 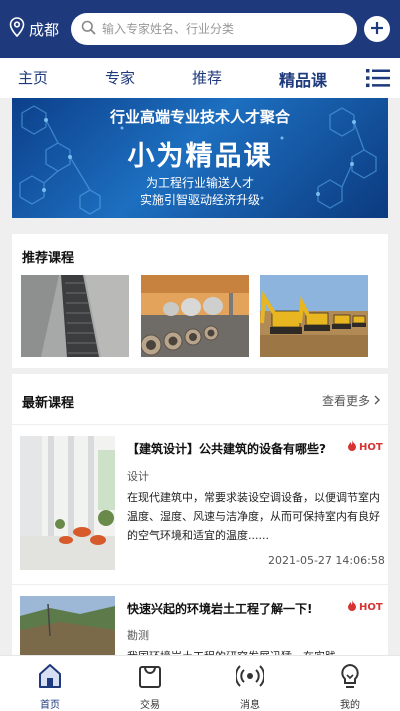 What do you see at coordinates (199, 200) in the screenshot?
I see `banner-subtitle-2: 实施引智驱动经济升级` at bounding box center [199, 200].